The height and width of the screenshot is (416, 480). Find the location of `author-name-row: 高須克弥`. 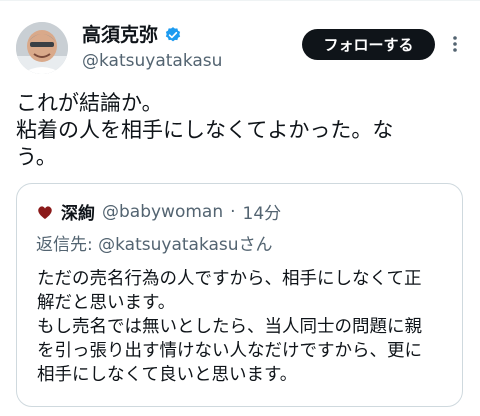

author-name-row: 高須克弥 is located at coordinates (132, 35).